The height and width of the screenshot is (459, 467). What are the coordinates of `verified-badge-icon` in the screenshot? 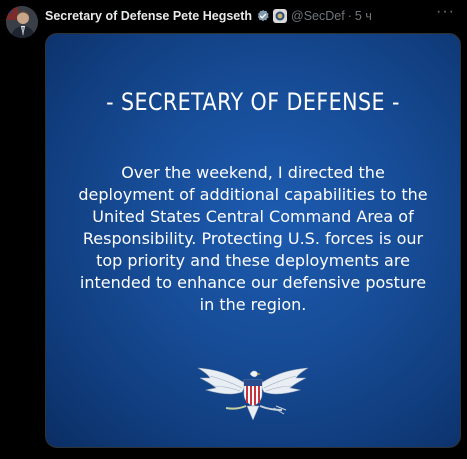 It's located at (263, 16).